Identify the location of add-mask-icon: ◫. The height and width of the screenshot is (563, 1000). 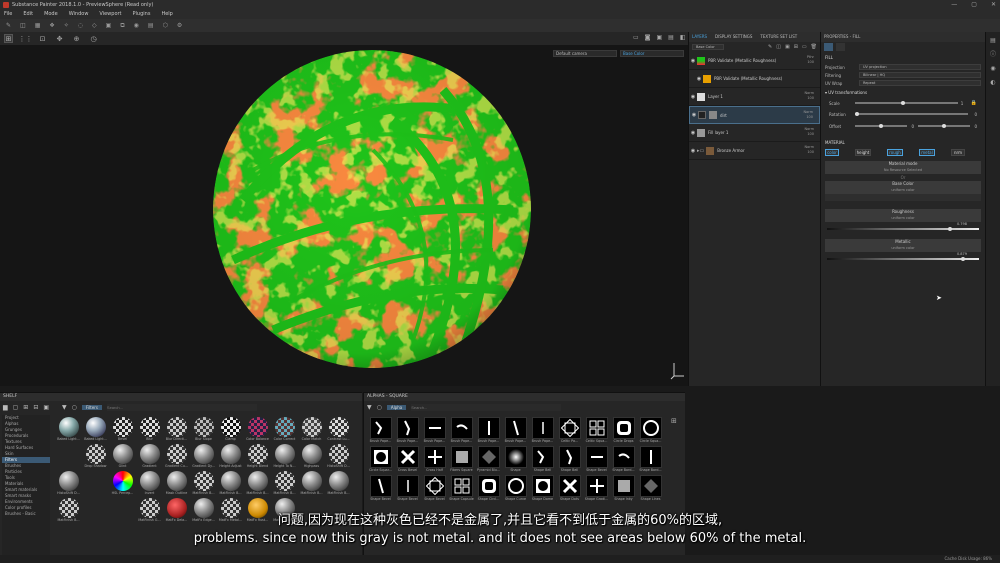
(778, 47).